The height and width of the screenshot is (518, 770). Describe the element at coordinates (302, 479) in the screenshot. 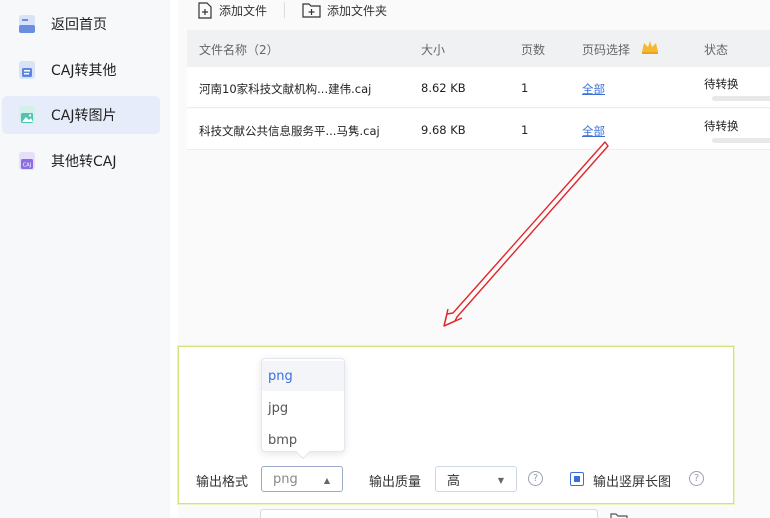

I see `output-format-select: png ▲` at that location.